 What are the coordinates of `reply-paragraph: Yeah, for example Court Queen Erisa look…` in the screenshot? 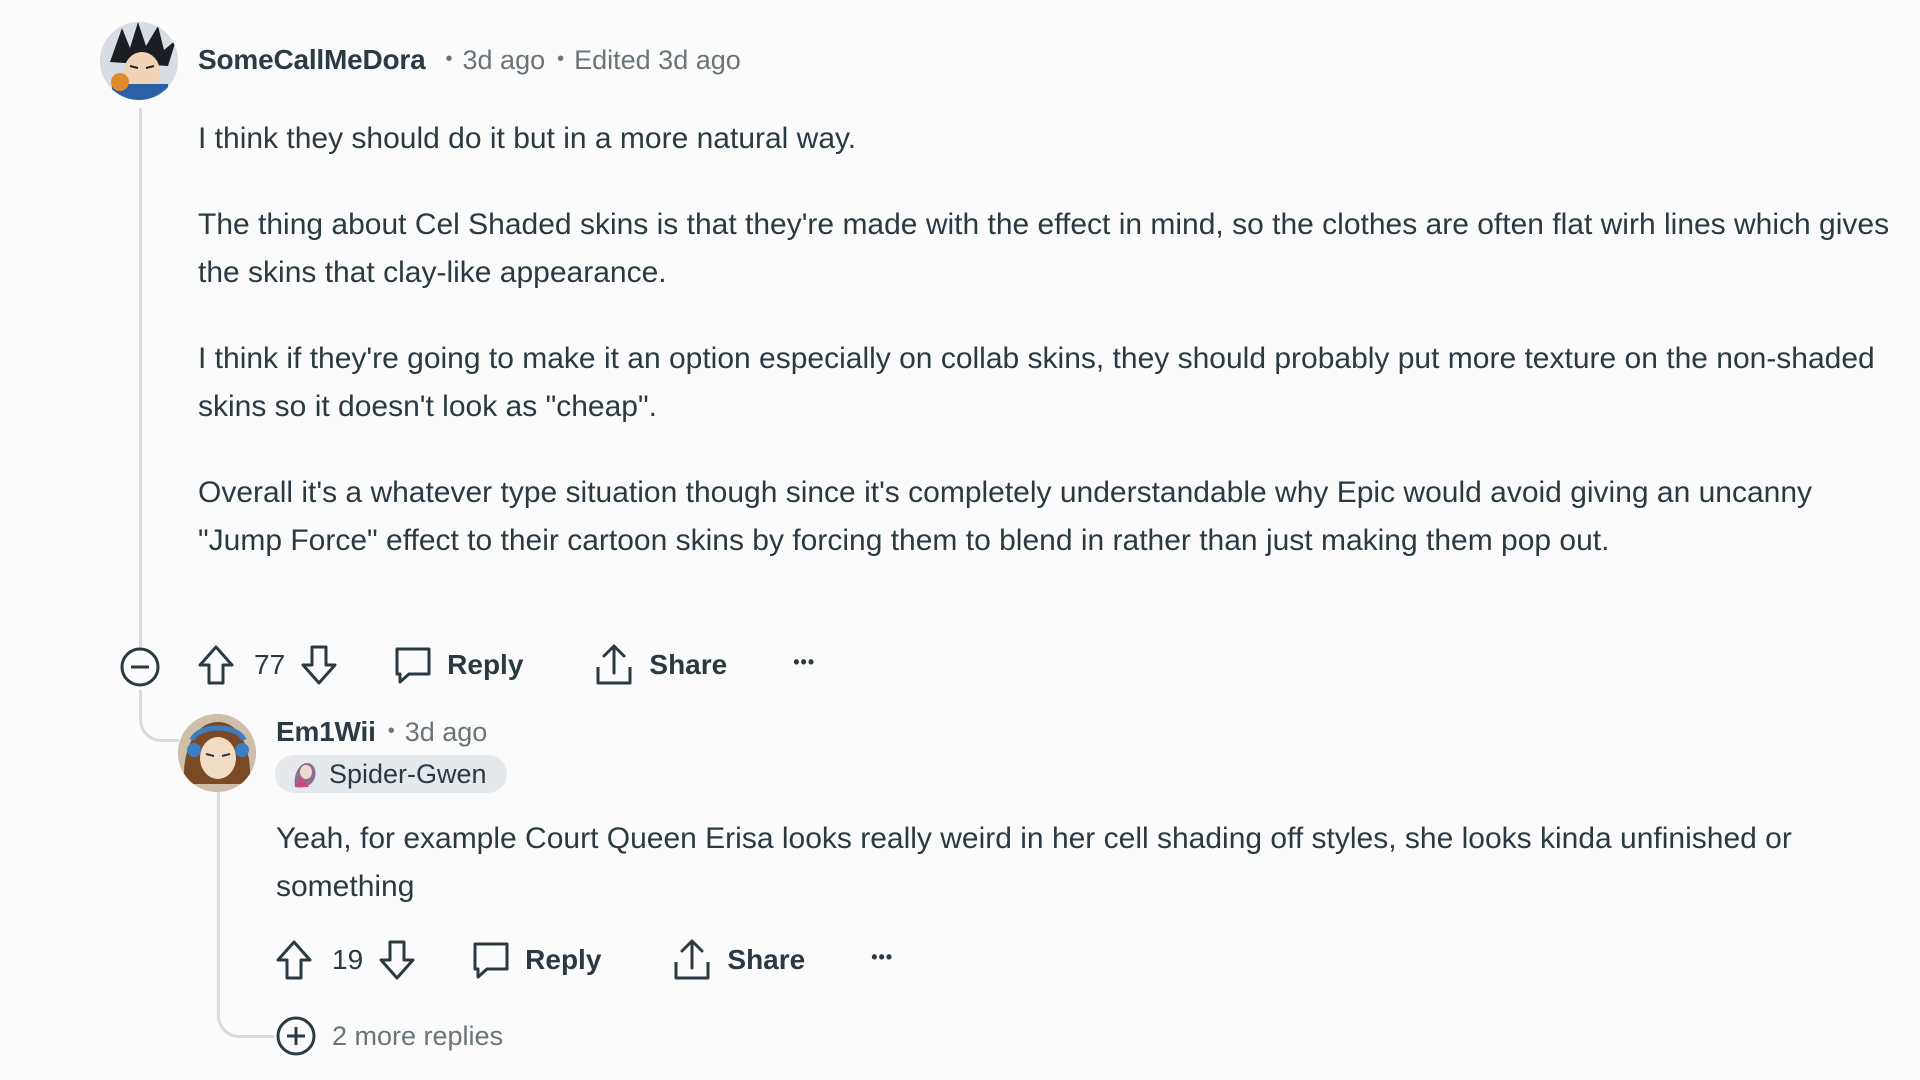 It's located at (1034, 862).